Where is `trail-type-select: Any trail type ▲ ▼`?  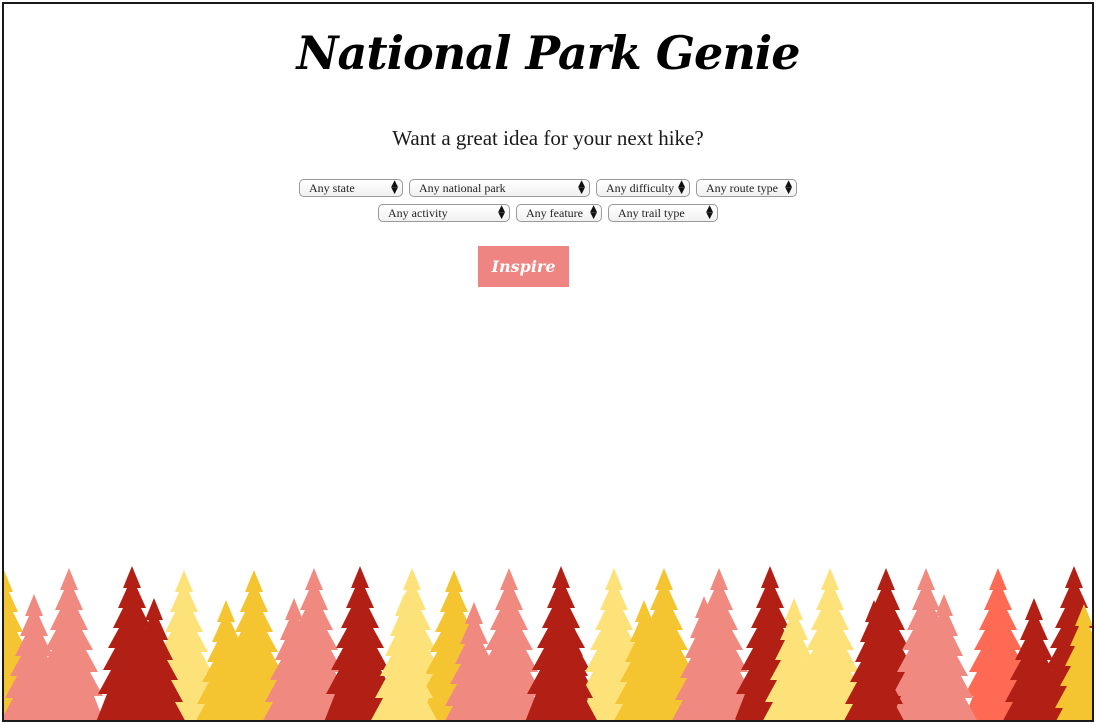
trail-type-select: Any trail type ▲ ▼ is located at coordinates (663, 213).